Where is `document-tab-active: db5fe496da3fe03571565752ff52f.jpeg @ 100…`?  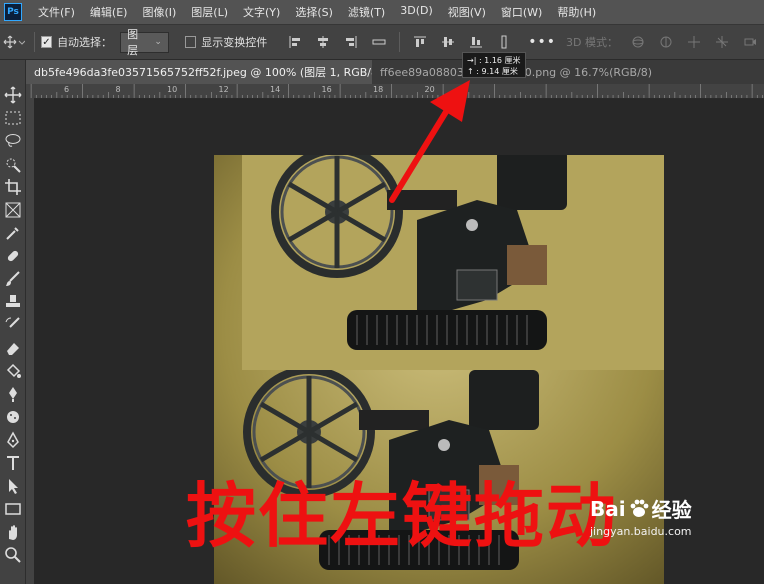
document-tab-active: db5fe496da3fe03571565752ff52f.jpeg @ 100… is located at coordinates (199, 72).